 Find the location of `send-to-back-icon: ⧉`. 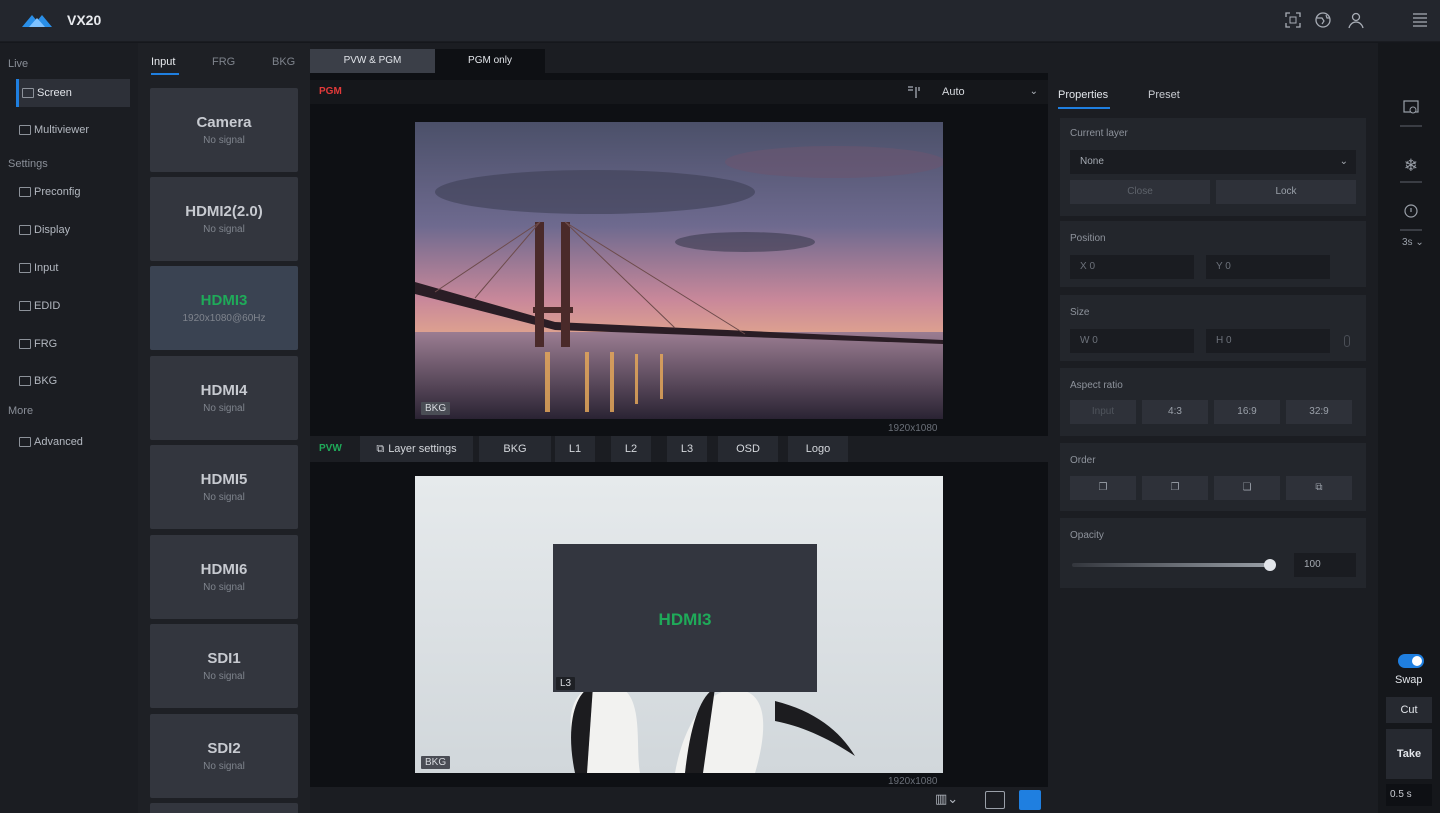

send-to-back-icon: ⧉ is located at coordinates (1319, 487).